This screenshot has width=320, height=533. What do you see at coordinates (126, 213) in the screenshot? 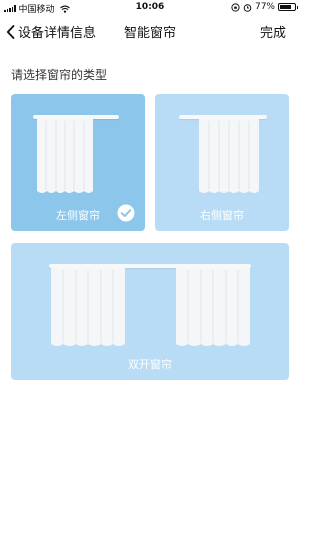
I see `check-icon` at bounding box center [126, 213].